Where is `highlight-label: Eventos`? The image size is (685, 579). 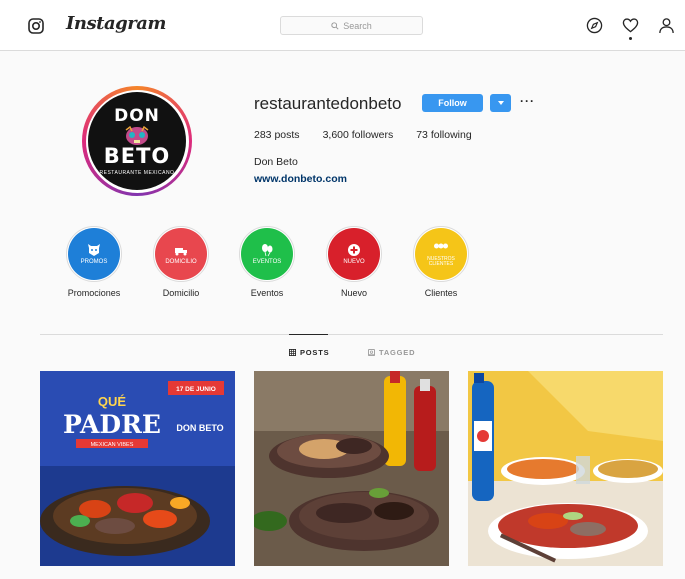
highlight-label: Eventos is located at coordinates (267, 293).